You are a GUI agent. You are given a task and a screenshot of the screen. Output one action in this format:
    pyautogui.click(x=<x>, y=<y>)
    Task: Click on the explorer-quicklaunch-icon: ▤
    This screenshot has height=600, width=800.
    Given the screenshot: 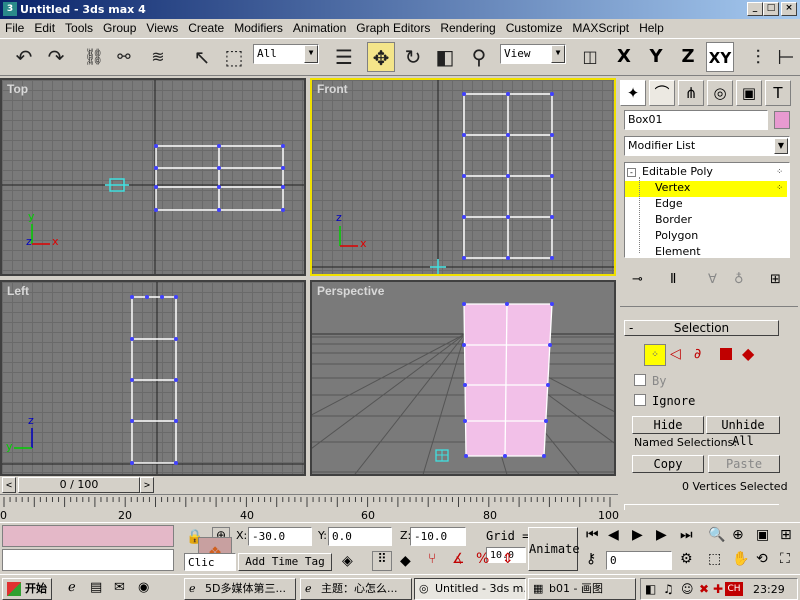 What is the action you would take?
    pyautogui.click(x=96, y=587)
    